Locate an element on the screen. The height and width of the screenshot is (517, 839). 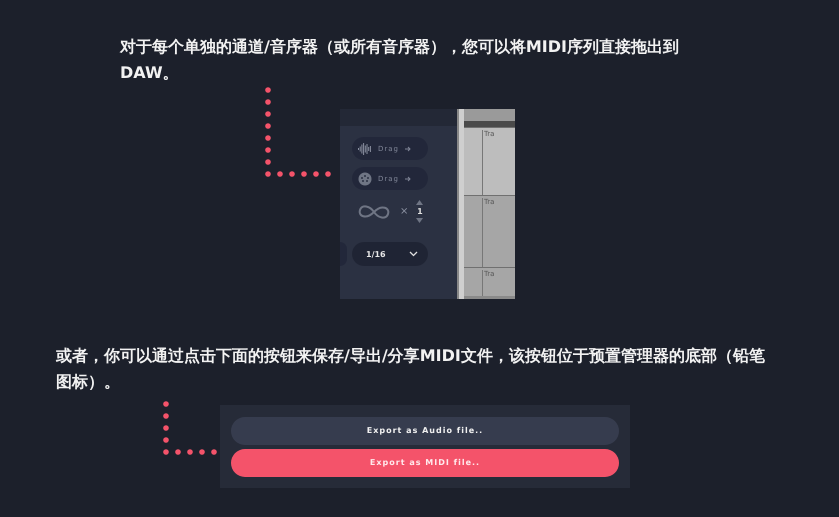
up-triangle-icon is located at coordinates (420, 202).